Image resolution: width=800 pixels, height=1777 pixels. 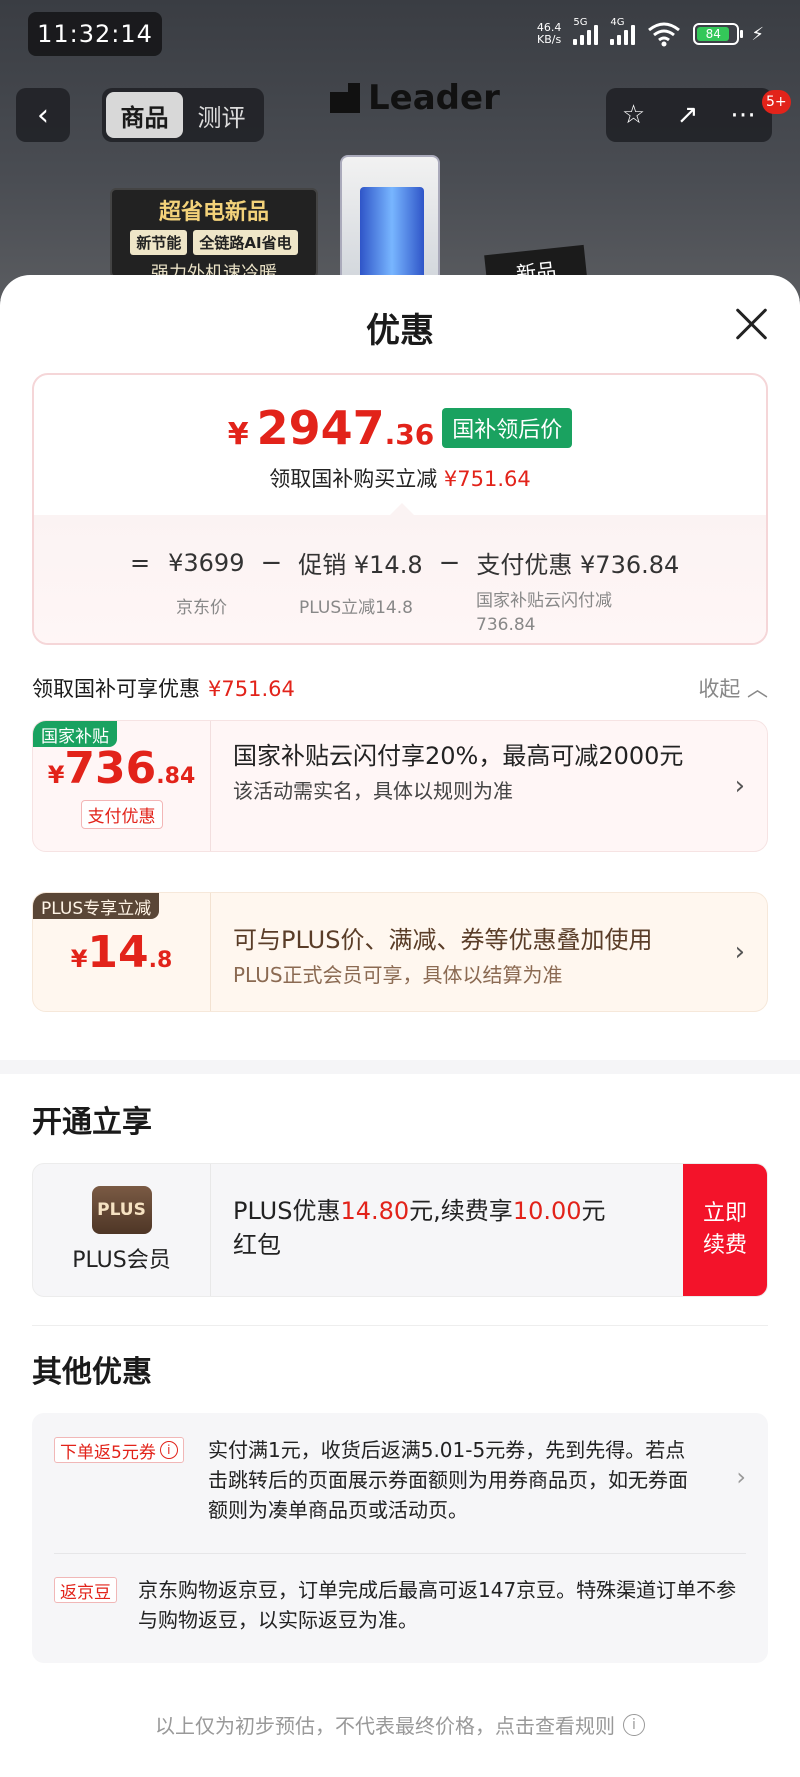 What do you see at coordinates (251, 689) in the screenshot?
I see `discount-total-amount: ¥751.64` at bounding box center [251, 689].